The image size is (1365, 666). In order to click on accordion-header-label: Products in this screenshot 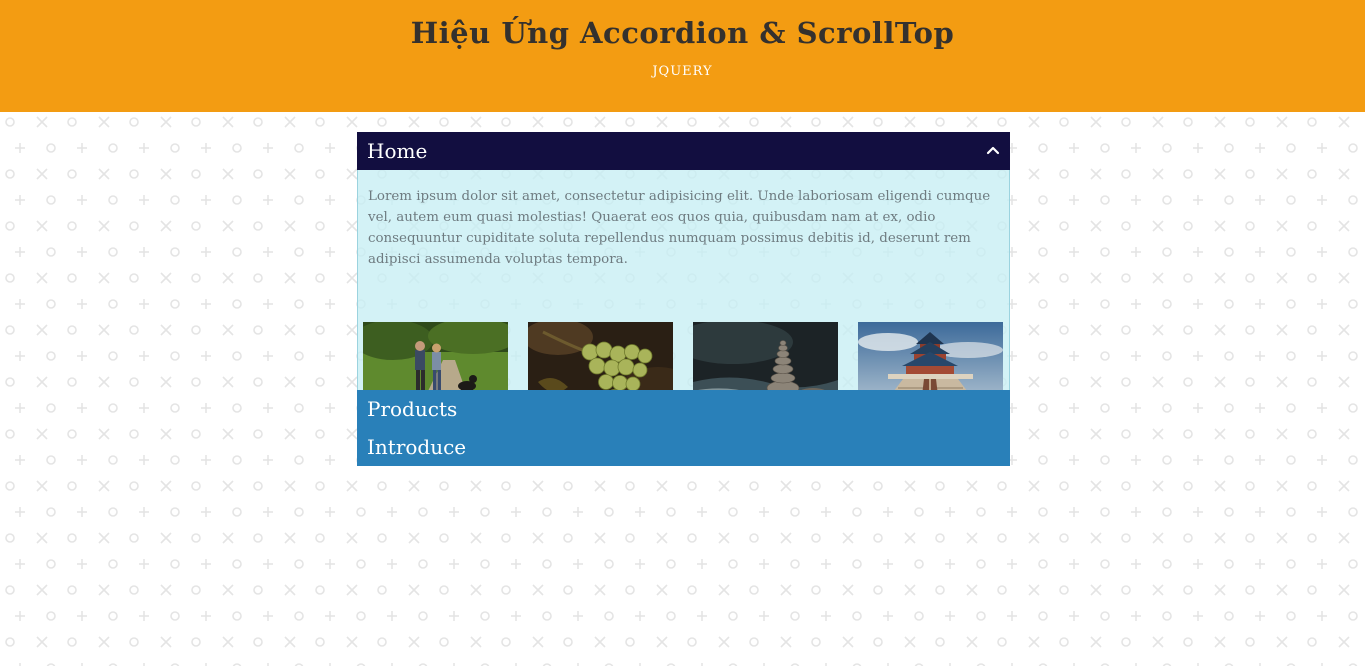, I will do `click(412, 409)`.